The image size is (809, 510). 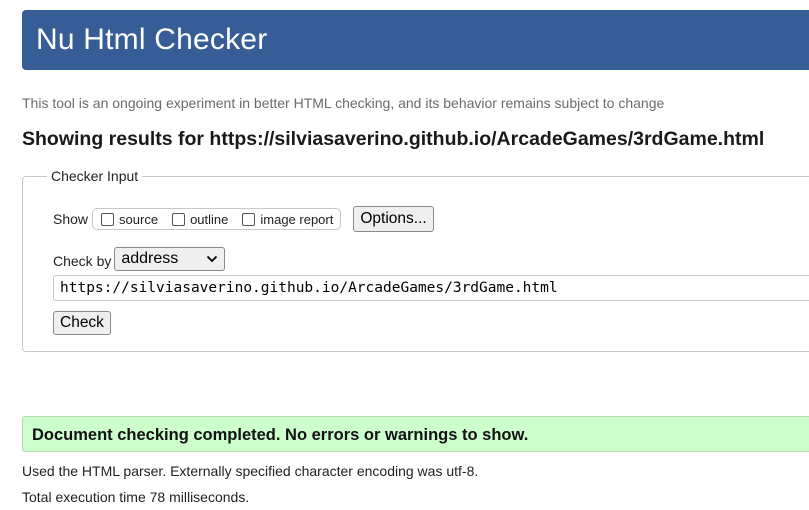 What do you see at coordinates (108, 219) in the screenshot?
I see `source-checkbox` at bounding box center [108, 219].